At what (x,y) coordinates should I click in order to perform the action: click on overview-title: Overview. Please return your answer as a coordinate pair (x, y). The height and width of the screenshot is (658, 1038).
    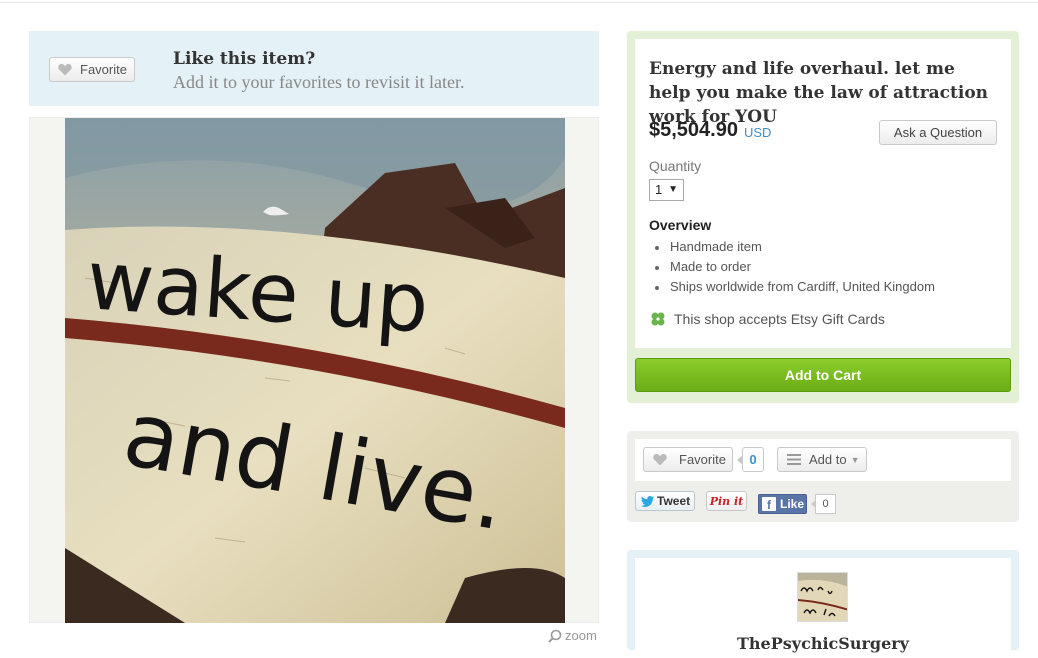
    Looking at the image, I should click on (680, 225).